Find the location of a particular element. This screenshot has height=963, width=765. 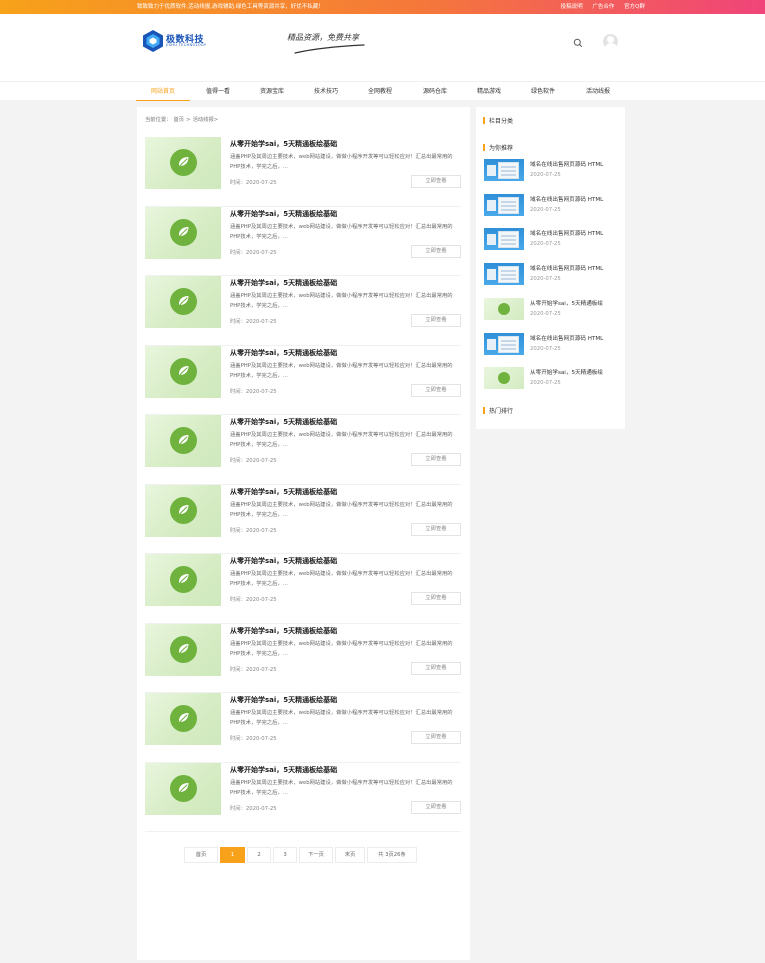

breadcrumb-prefix: 当前位置： is located at coordinates (158, 120).